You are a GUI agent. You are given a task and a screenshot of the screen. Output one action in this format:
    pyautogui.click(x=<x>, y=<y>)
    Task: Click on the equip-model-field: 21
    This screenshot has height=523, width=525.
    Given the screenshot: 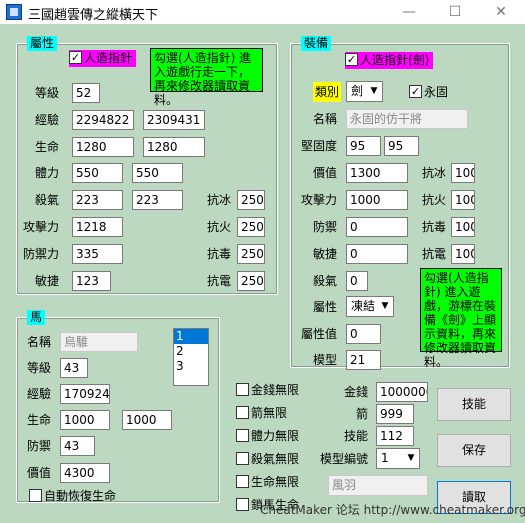 What is the action you would take?
    pyautogui.click(x=363, y=360)
    